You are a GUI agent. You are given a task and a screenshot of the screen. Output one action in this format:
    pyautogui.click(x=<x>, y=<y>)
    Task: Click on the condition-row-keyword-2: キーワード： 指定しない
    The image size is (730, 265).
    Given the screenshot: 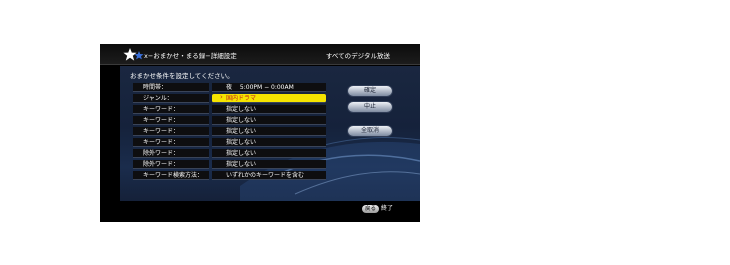 What is the action you would take?
    pyautogui.click(x=233, y=120)
    